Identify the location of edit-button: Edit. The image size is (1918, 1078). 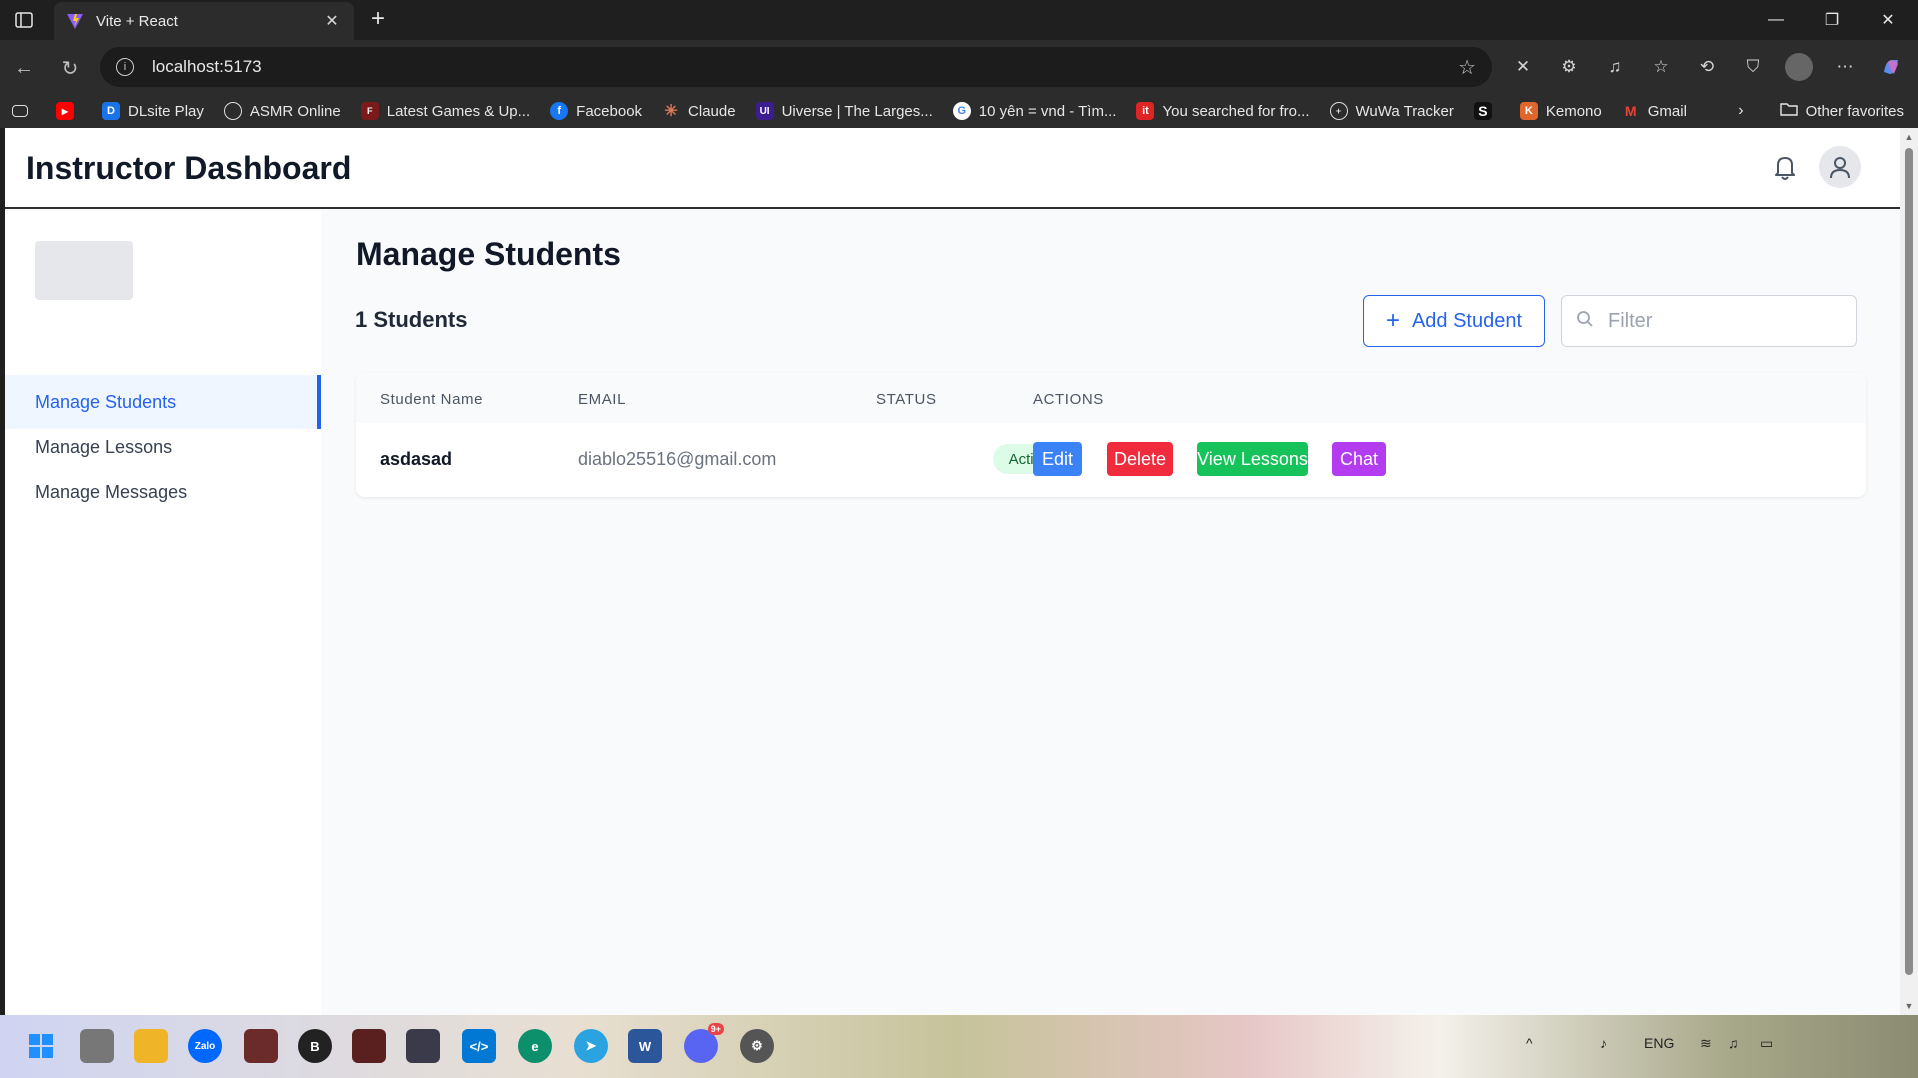
(1057, 459).